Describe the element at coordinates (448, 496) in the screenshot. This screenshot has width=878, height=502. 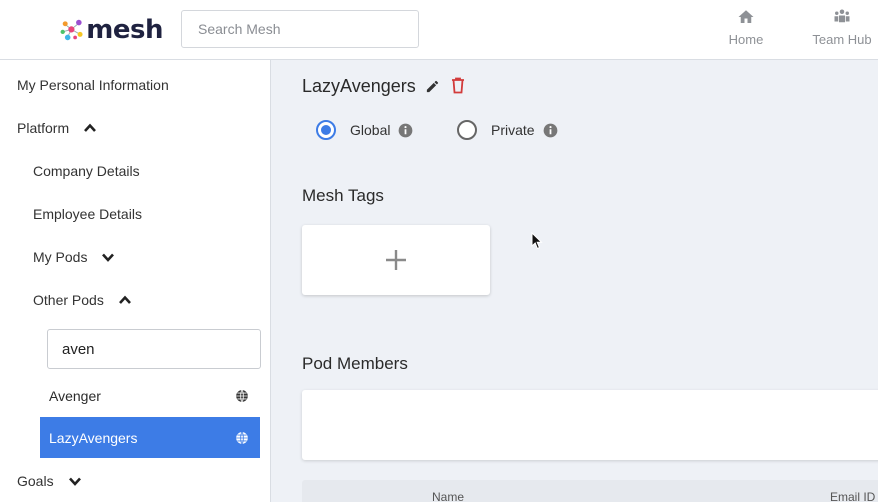
I see `column-header-name: Name` at that location.